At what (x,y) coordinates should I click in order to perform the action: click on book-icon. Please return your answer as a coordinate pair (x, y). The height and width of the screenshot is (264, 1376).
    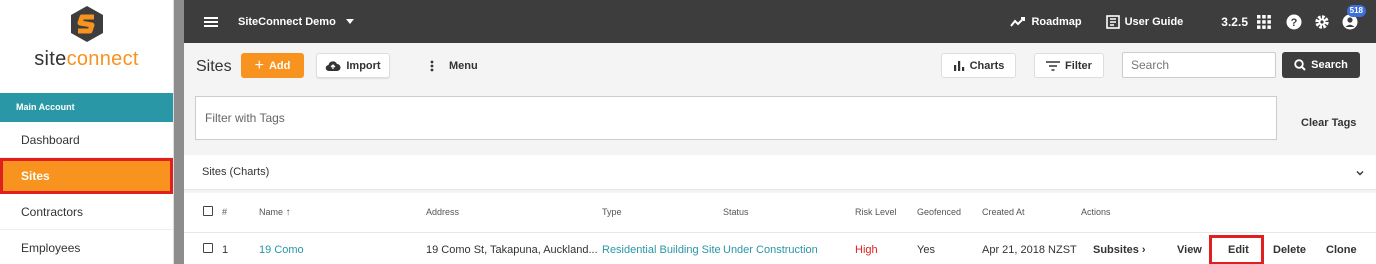
    Looking at the image, I should click on (1112, 21).